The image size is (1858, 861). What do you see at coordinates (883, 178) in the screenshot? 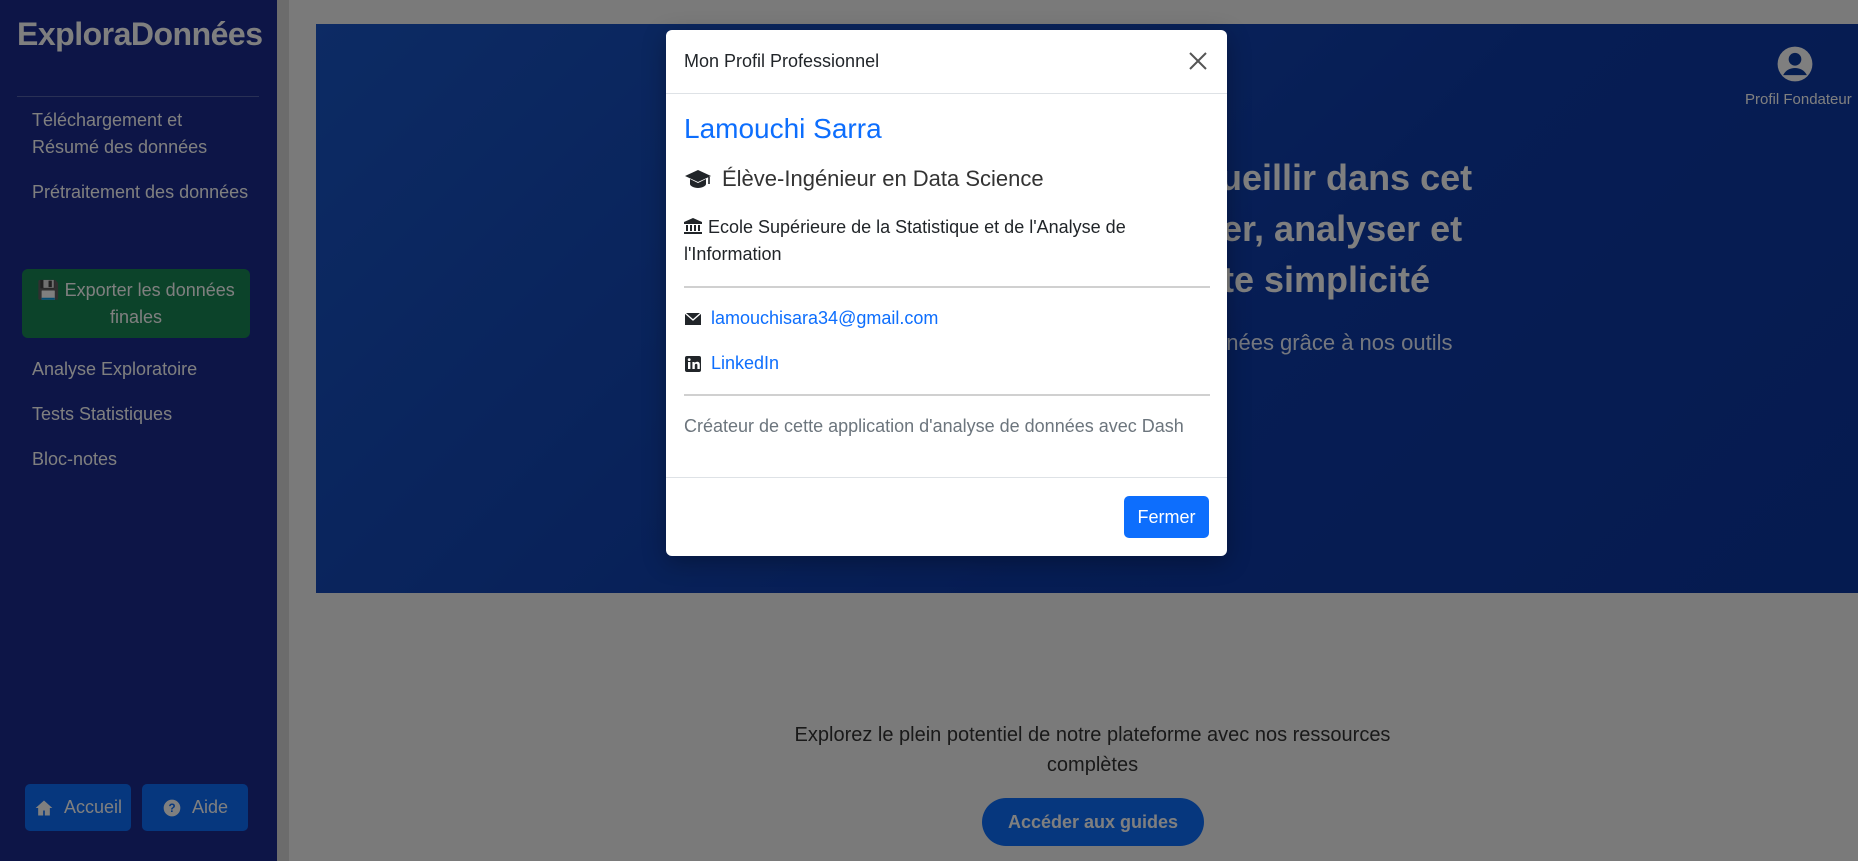
I see `profile-role-text: Élève-Ingénieur en Data Science` at bounding box center [883, 178].